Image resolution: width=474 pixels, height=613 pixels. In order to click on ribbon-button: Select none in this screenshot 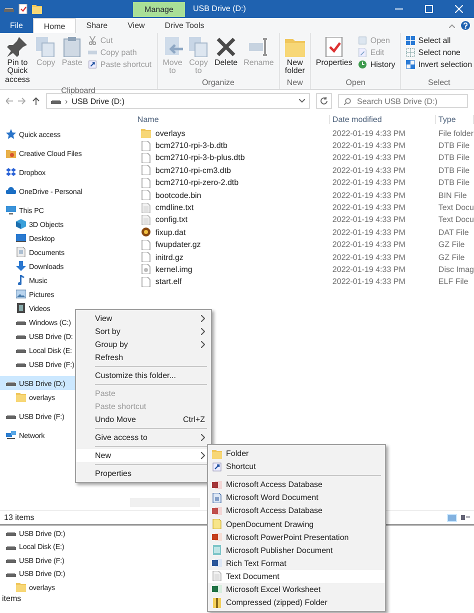, I will do `click(439, 52)`.